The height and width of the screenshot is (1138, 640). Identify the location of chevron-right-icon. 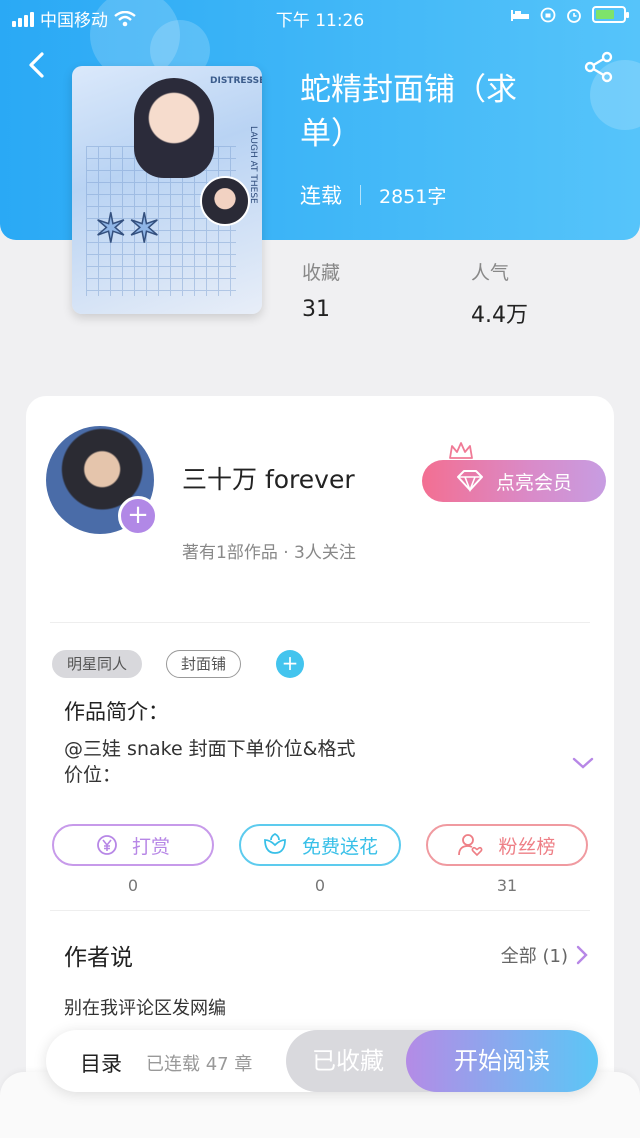
(582, 955).